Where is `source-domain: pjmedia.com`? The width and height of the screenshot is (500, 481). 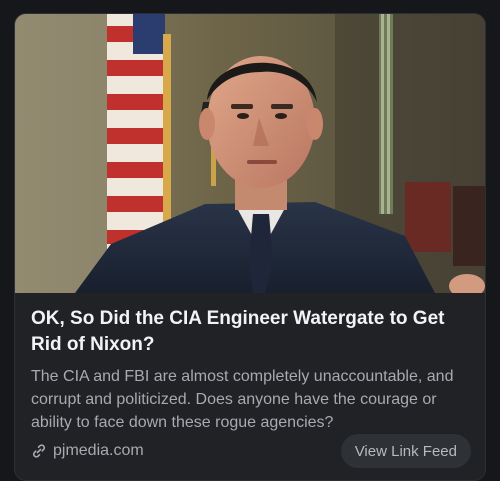 source-domain: pjmedia.com is located at coordinates (87, 451).